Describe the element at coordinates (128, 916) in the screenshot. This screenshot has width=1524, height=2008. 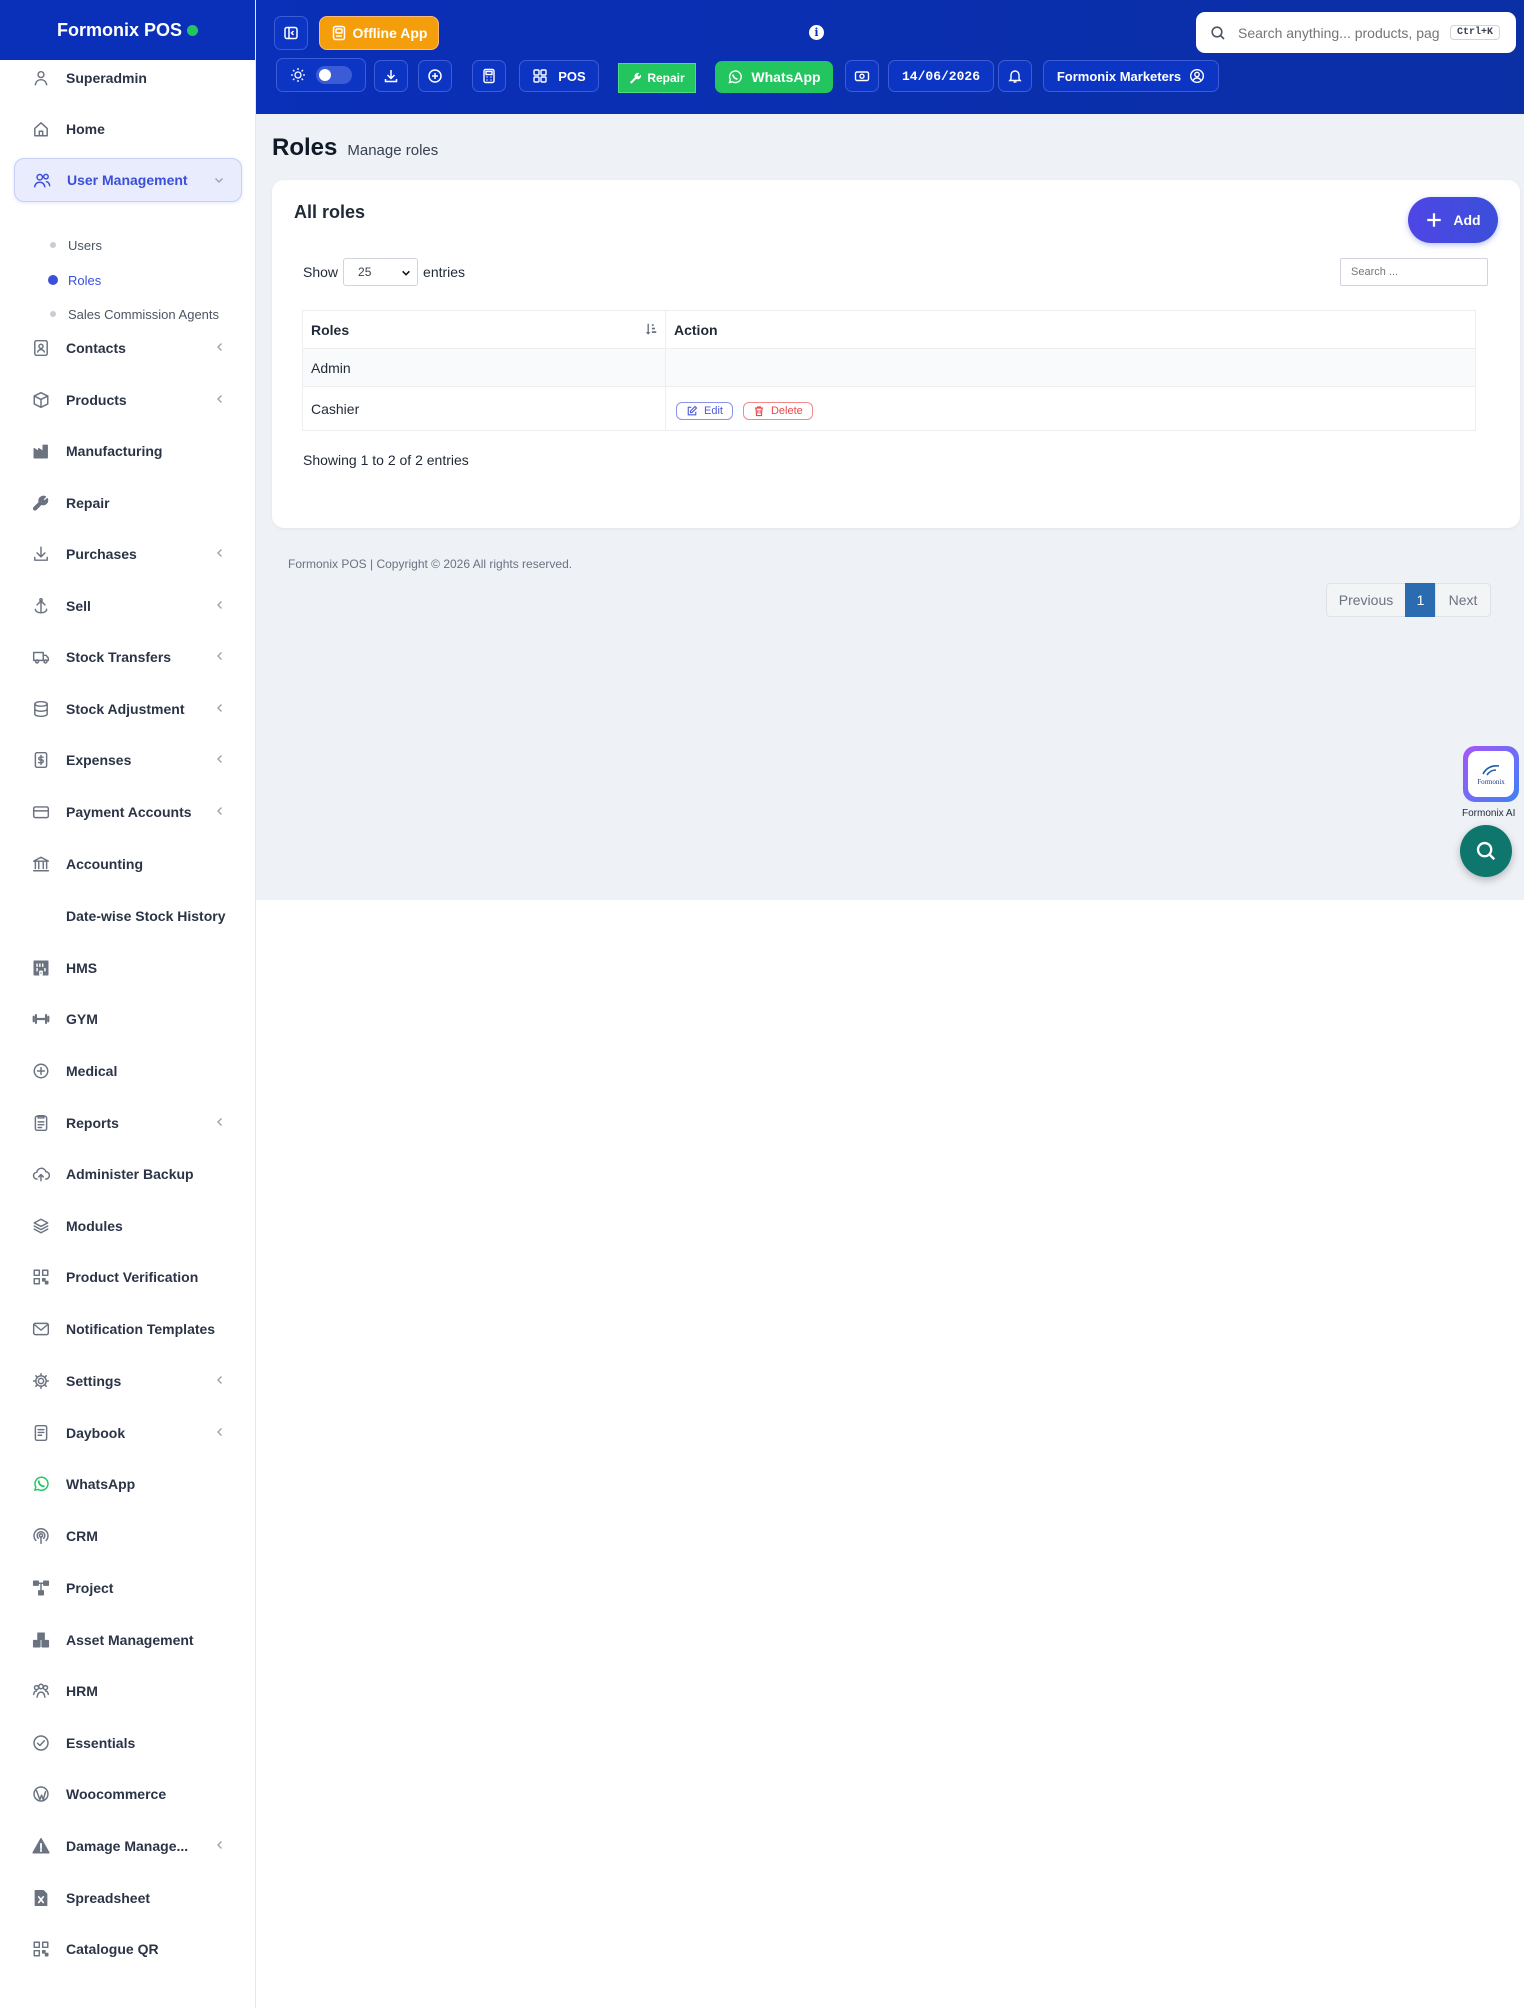
I see `sidebar-item-date-wise-stock-history: Date-wise Stock History` at that location.